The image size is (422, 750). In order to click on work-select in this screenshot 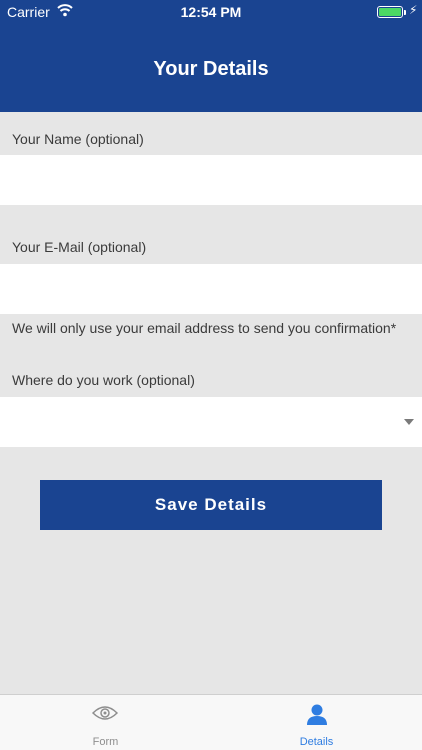, I will do `click(211, 422)`.